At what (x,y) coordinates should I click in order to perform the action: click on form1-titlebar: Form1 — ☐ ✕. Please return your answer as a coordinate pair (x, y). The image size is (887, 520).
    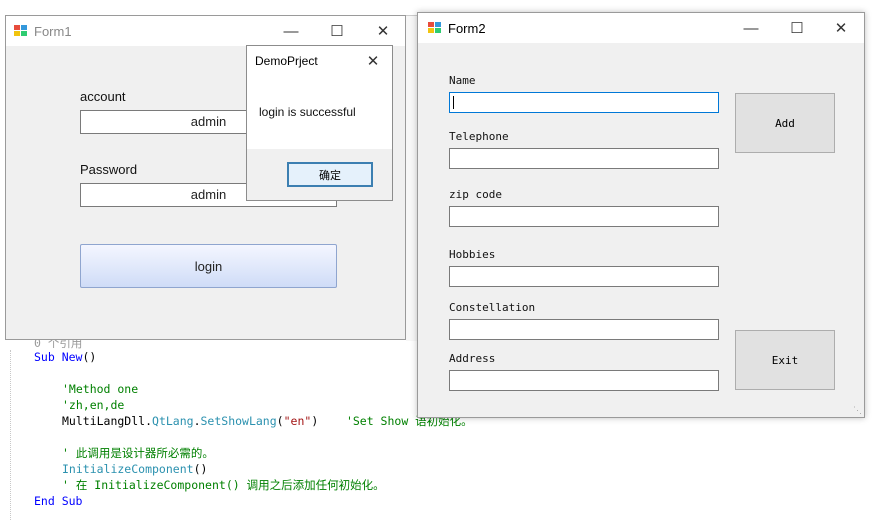
    Looking at the image, I should click on (205, 31).